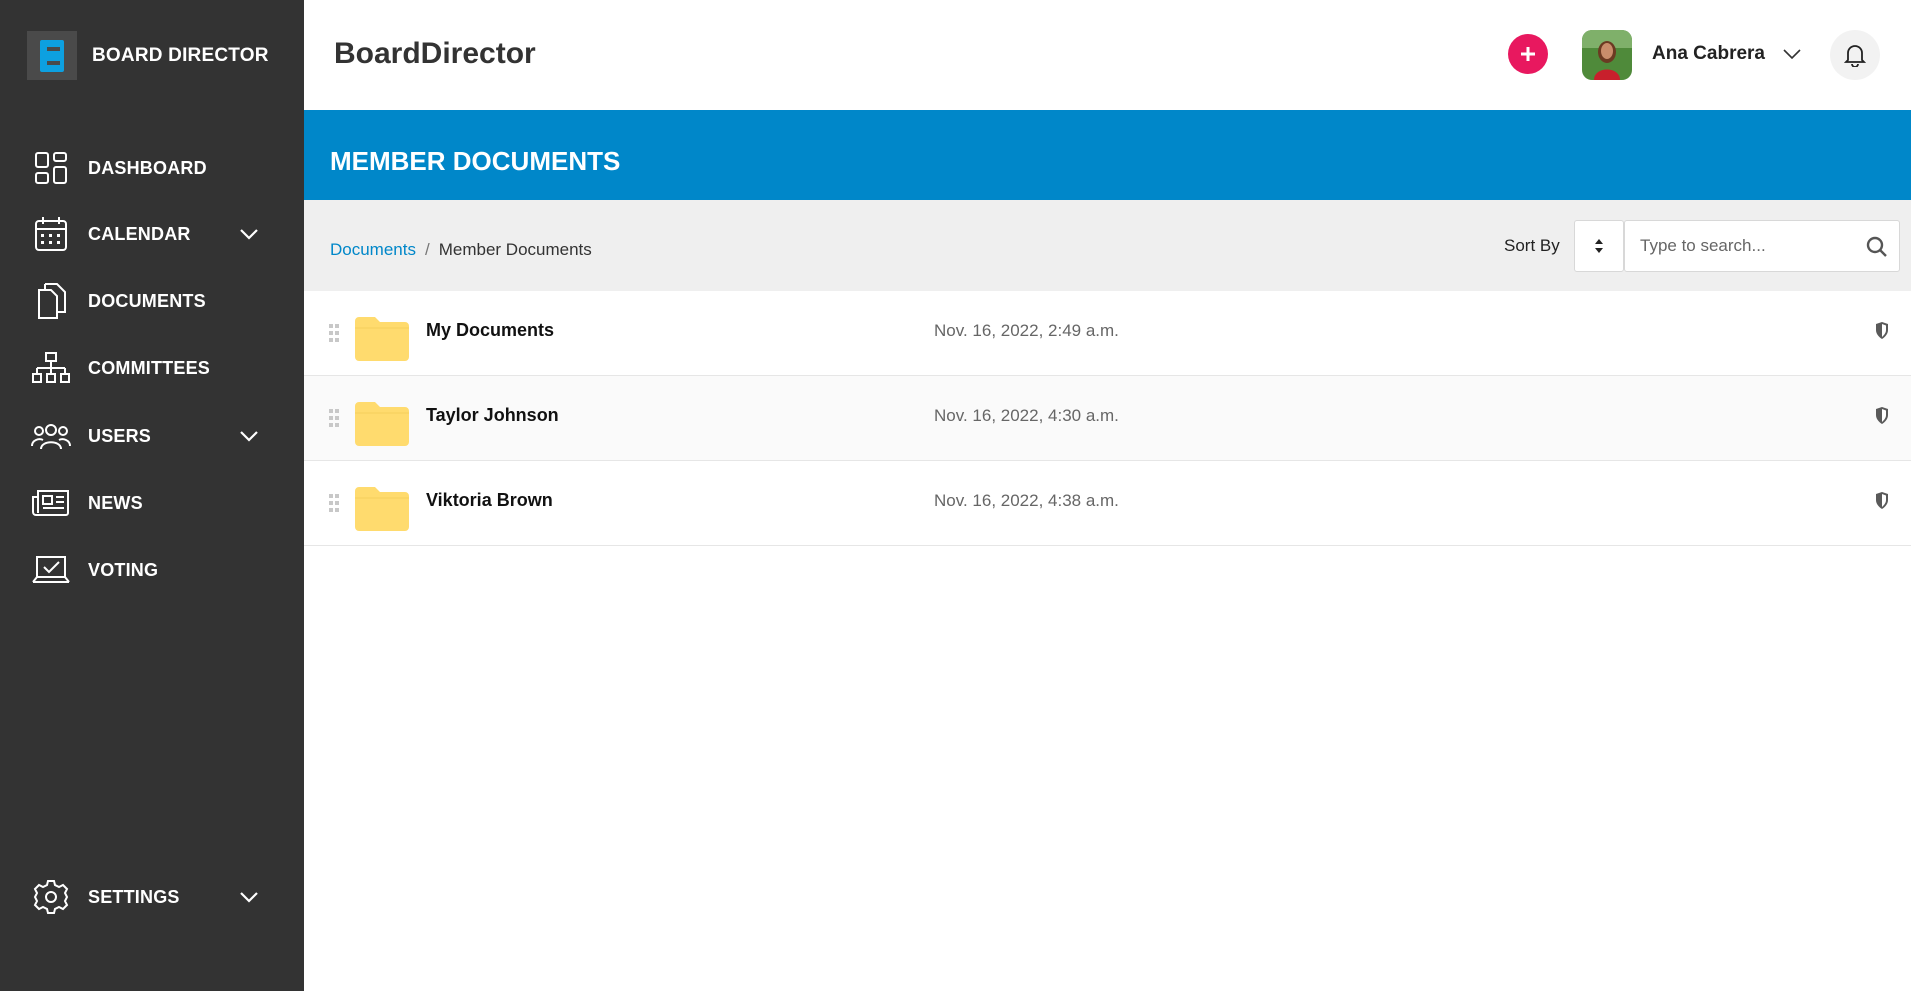  Describe the element at coordinates (51, 503) in the screenshot. I see `news-icon` at that location.